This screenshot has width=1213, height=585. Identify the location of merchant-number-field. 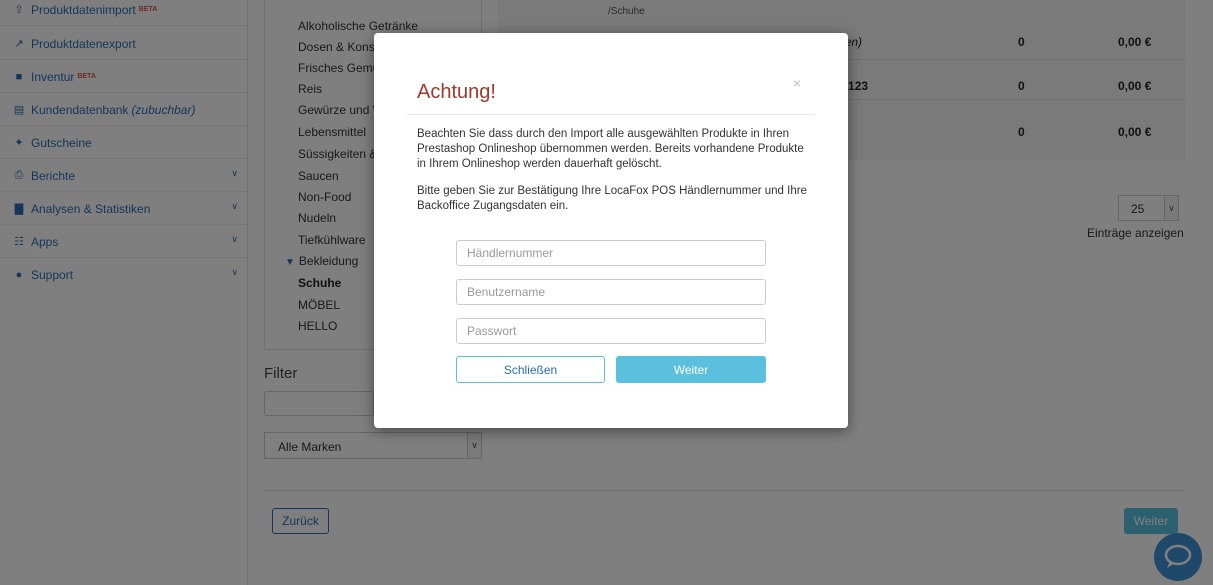
(611, 253).